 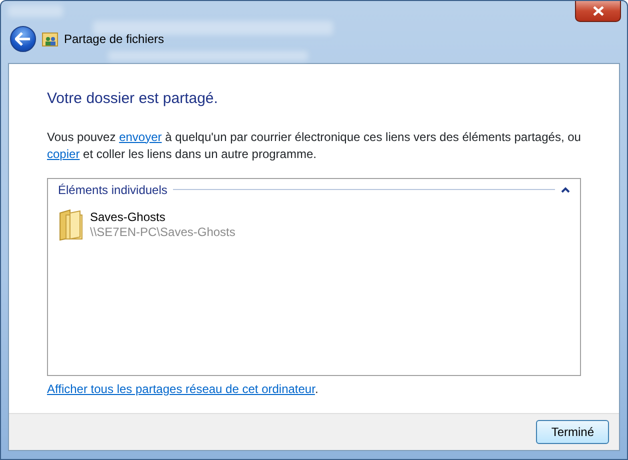 What do you see at coordinates (63, 153) in the screenshot?
I see `inline-link: copier` at bounding box center [63, 153].